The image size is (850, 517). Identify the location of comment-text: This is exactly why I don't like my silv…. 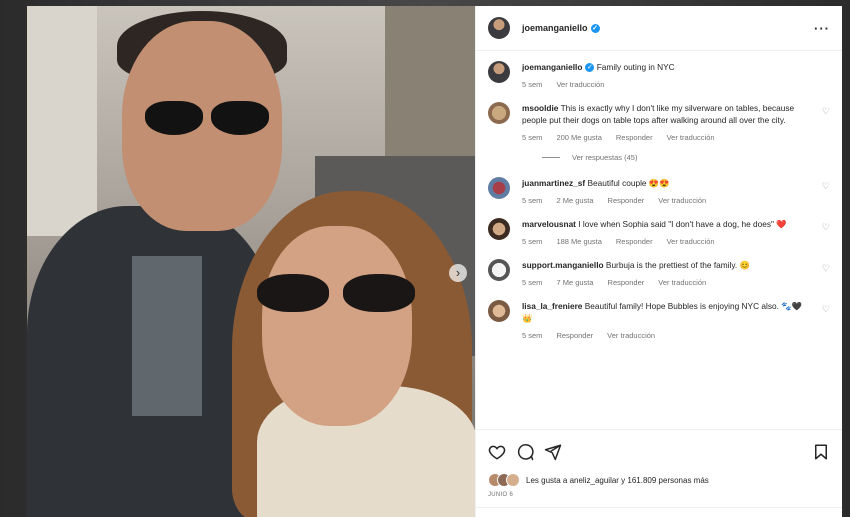
(658, 114).